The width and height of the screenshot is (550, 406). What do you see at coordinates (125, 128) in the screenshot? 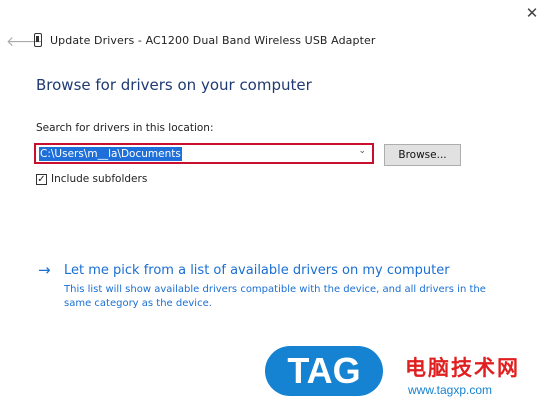
I see `search-location-label: Search for drivers in this location:` at bounding box center [125, 128].